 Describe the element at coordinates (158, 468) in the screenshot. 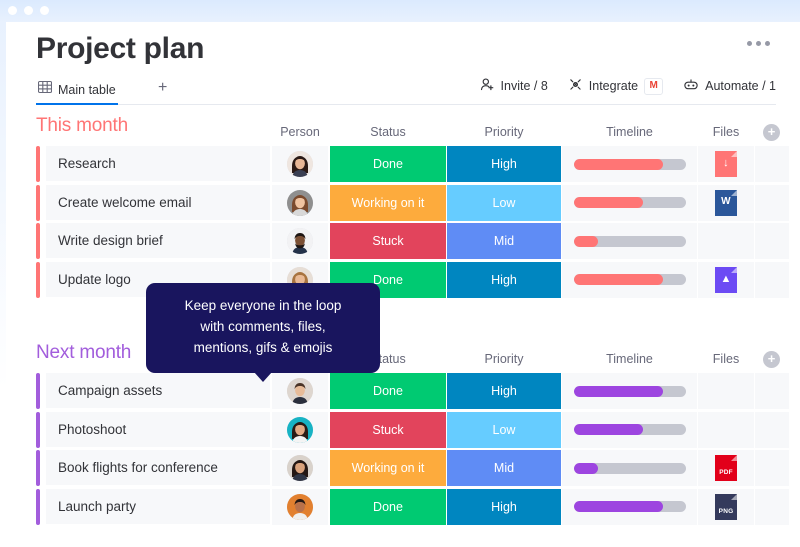

I see `row-name-cell: Book flights for conference` at that location.